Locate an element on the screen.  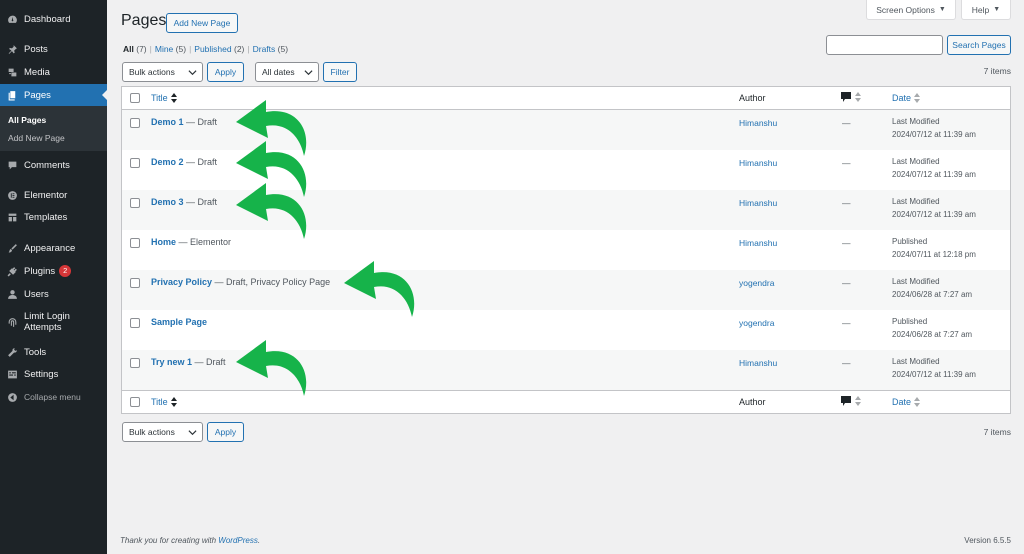
page-title-link: Privacy Policy is located at coordinates (181, 282).